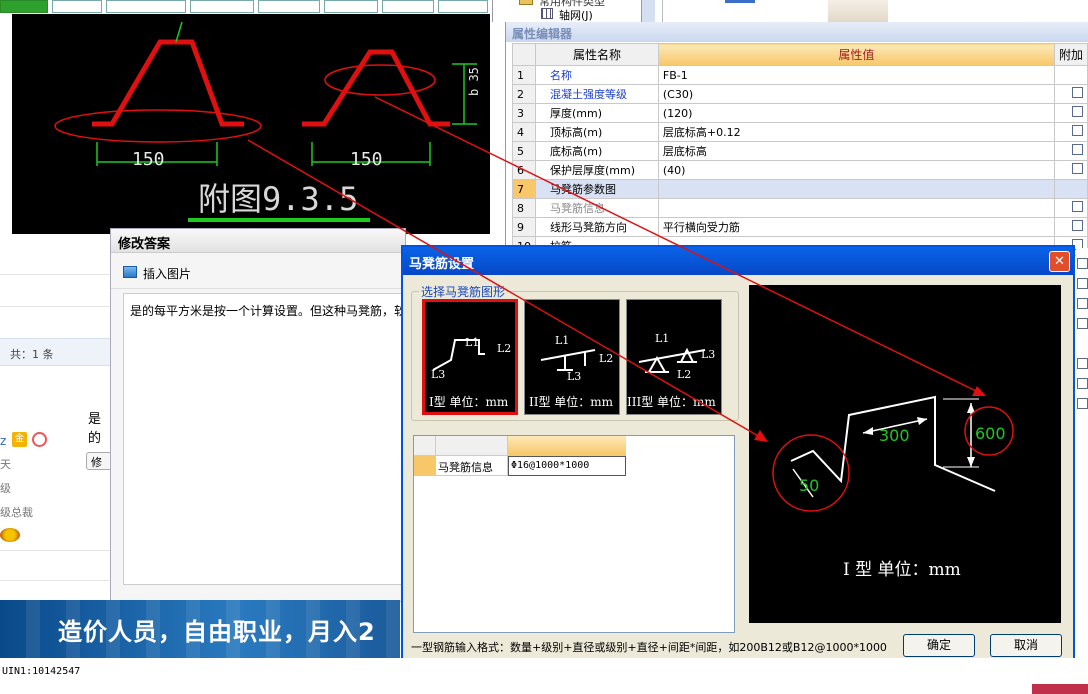 Image resolution: width=1088 pixels, height=694 pixels. Describe the element at coordinates (648, 11) in the screenshot. I see `tree-scrollbar` at that location.